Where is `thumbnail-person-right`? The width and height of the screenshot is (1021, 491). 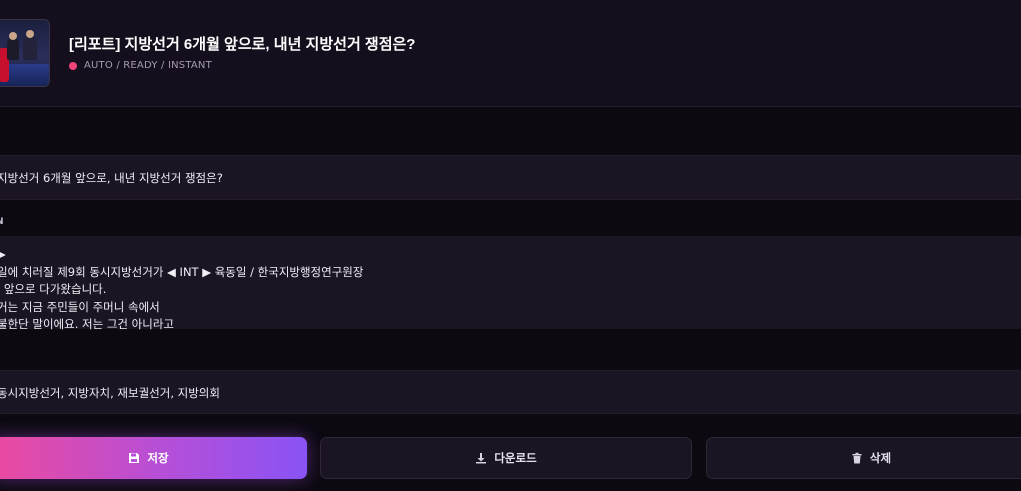 thumbnail-person-right is located at coordinates (30, 48).